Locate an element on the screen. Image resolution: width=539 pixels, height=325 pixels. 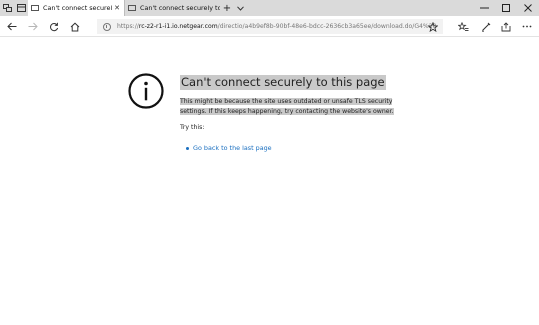
tab-strip-spacer is located at coordinates (359, 8).